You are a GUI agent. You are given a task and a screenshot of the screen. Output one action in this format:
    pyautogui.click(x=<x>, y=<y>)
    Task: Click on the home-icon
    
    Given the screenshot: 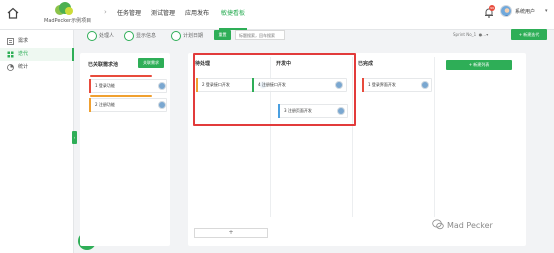 What is the action you would take?
    pyautogui.click(x=13, y=13)
    